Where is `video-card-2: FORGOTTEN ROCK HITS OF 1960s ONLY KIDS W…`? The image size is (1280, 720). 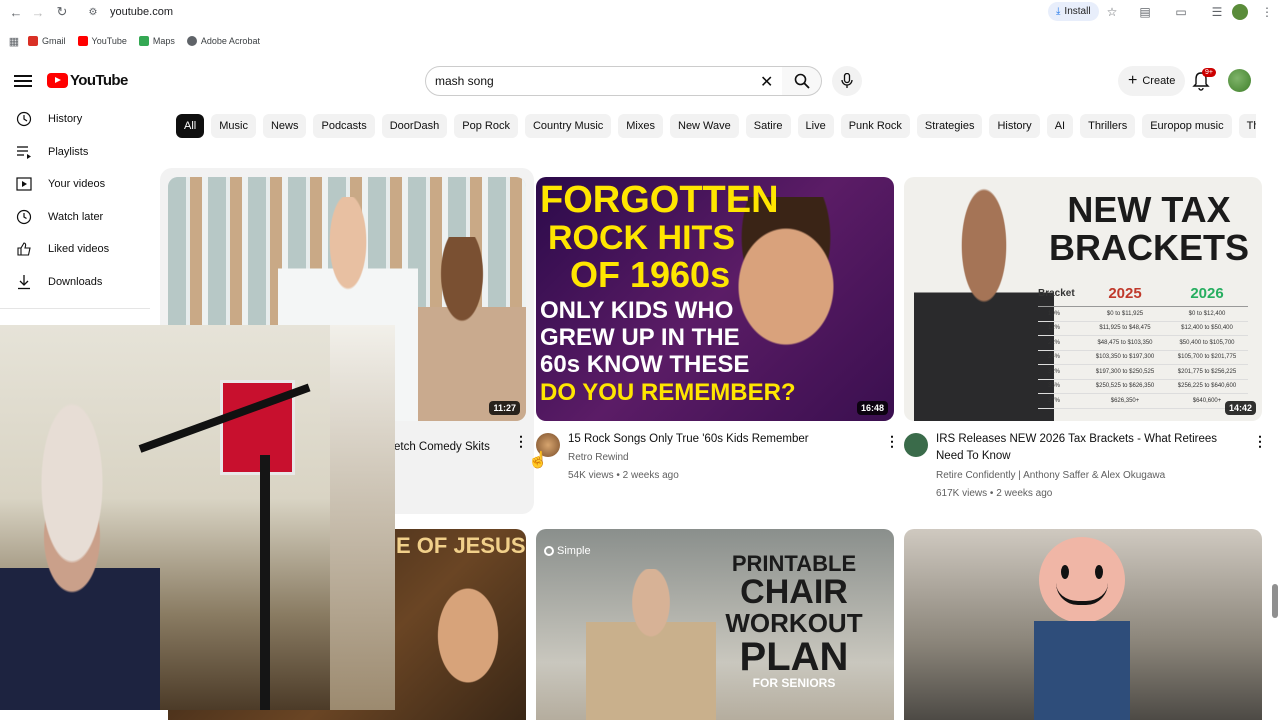 video-card-2: FORGOTTEN ROCK HITS OF 1960s ONLY KIDS W… is located at coordinates (717, 337).